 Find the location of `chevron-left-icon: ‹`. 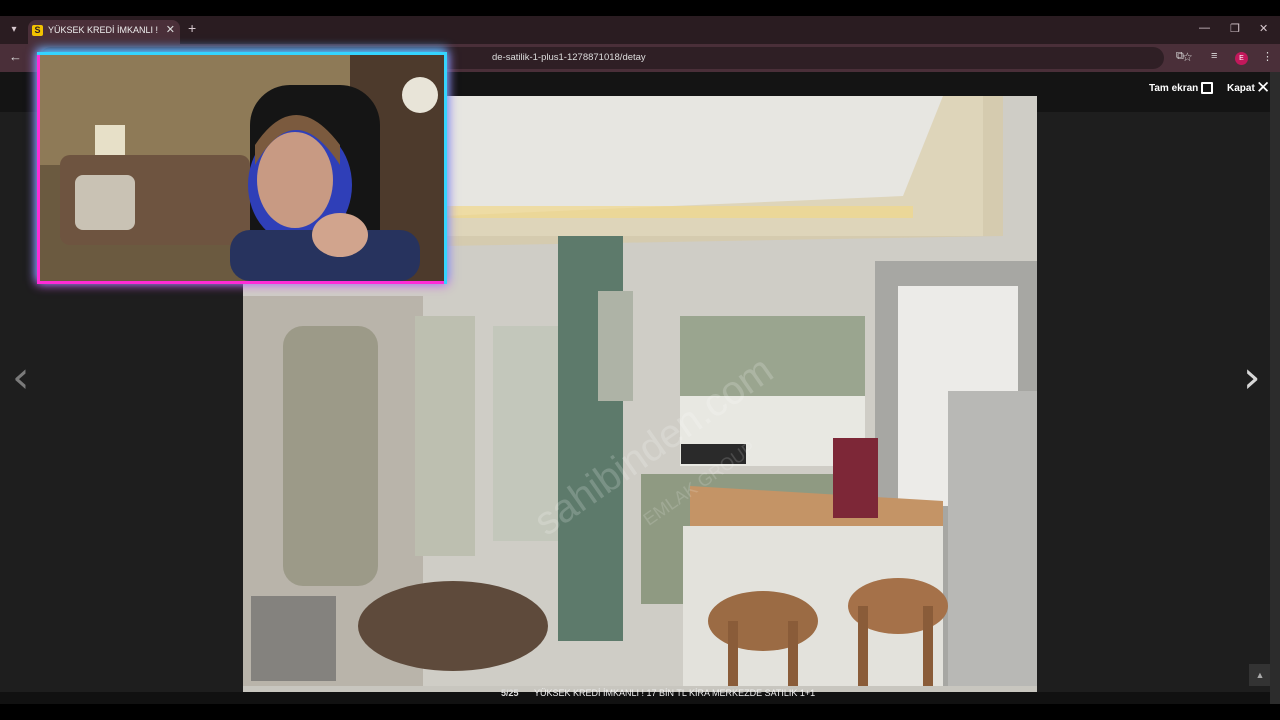

chevron-left-icon: ‹ is located at coordinates (21, 377).